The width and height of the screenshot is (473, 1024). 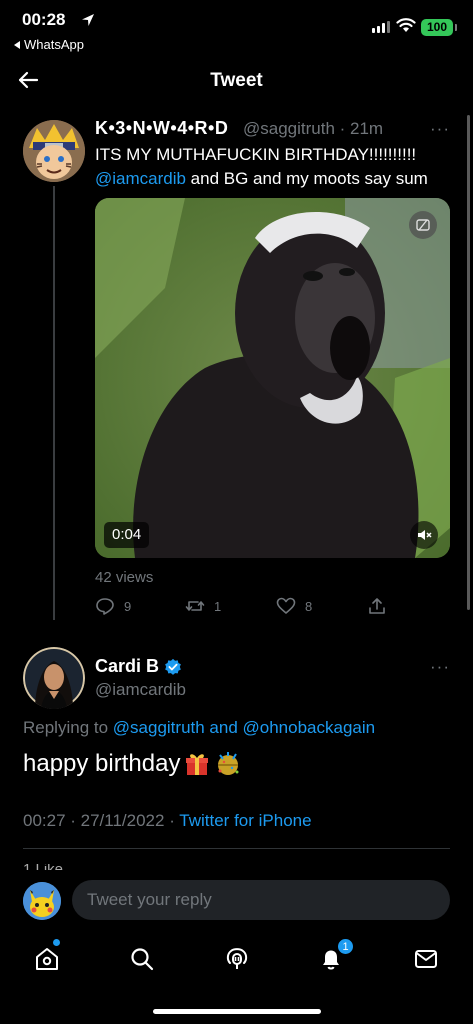 I want to click on tweet-meta: 00:27 · 27/11/2022 · Twitter for iPhone, so click(x=167, y=821).